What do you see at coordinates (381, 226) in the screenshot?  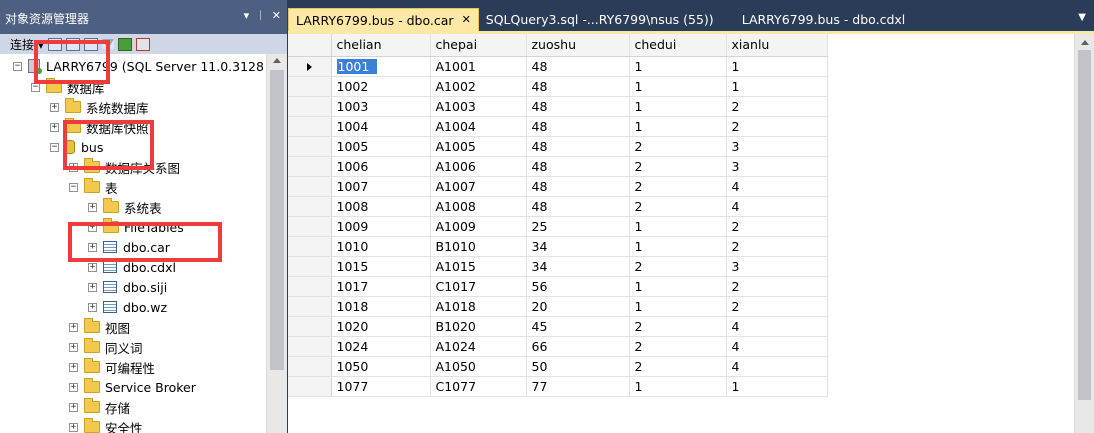 I see `table-cell-chelian: 1009` at bounding box center [381, 226].